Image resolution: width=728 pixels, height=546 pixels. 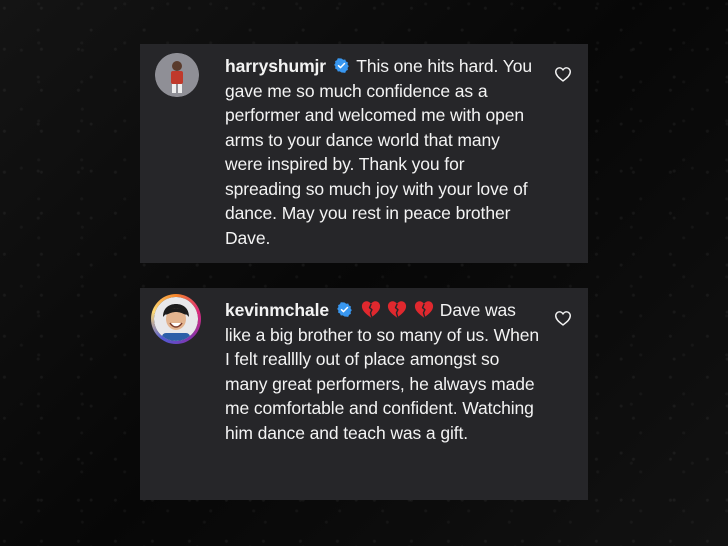 I want to click on username: kevinmchale, so click(x=277, y=310).